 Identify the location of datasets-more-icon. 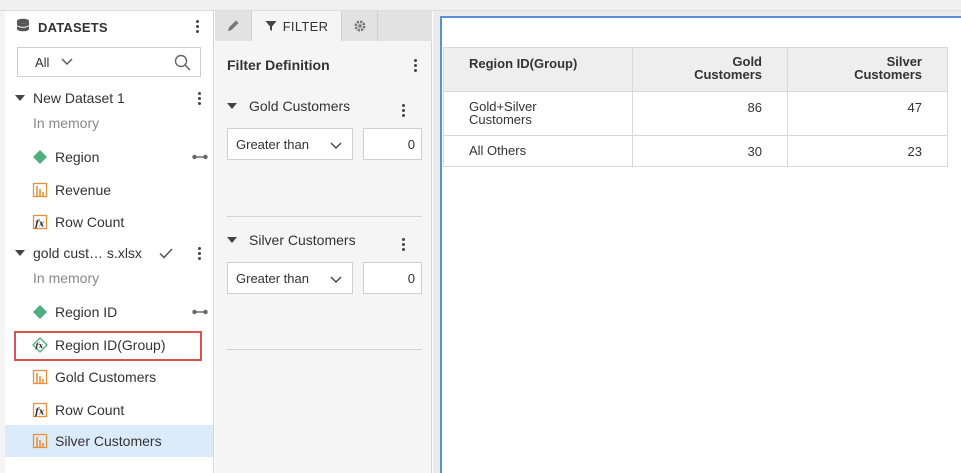
(197, 26).